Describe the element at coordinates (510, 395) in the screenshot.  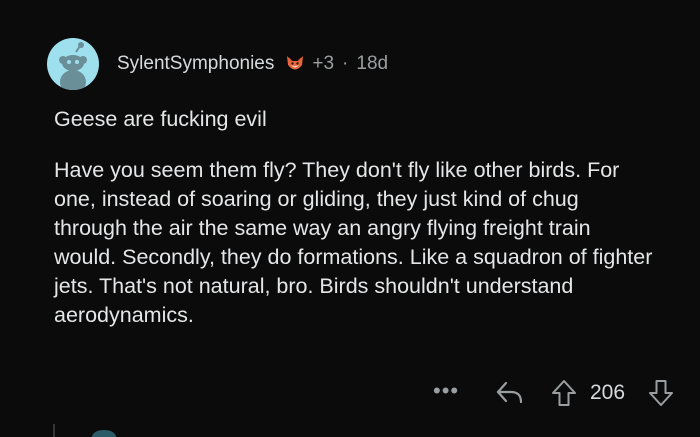
I see `reply-icon` at that location.